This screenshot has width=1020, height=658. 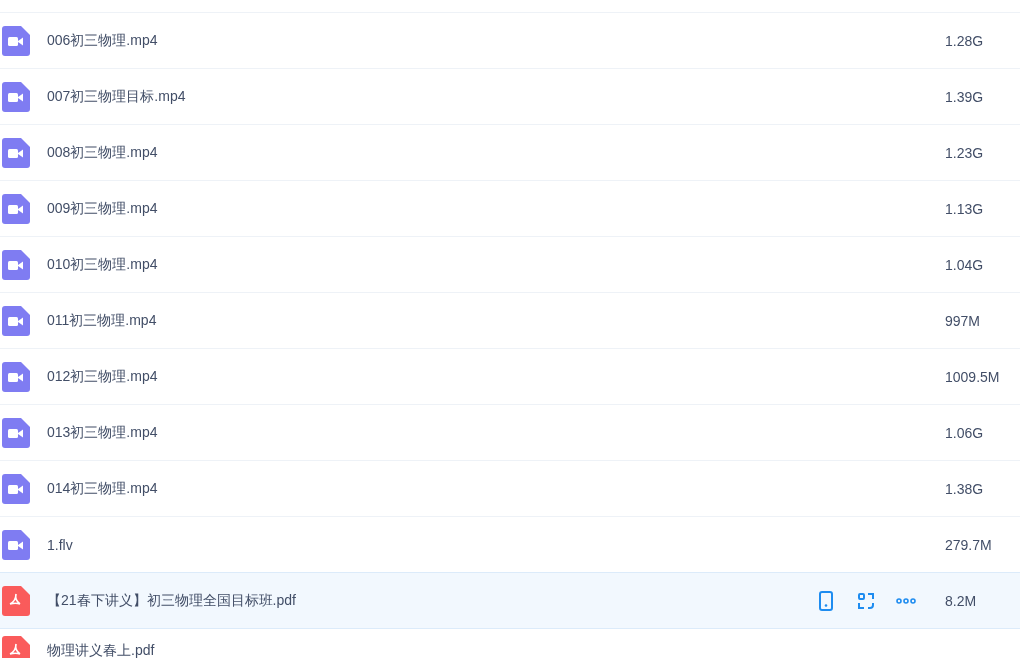 I want to click on file-name: 【21春下讲义】初三物理全国目标班.pdf, so click(x=172, y=600).